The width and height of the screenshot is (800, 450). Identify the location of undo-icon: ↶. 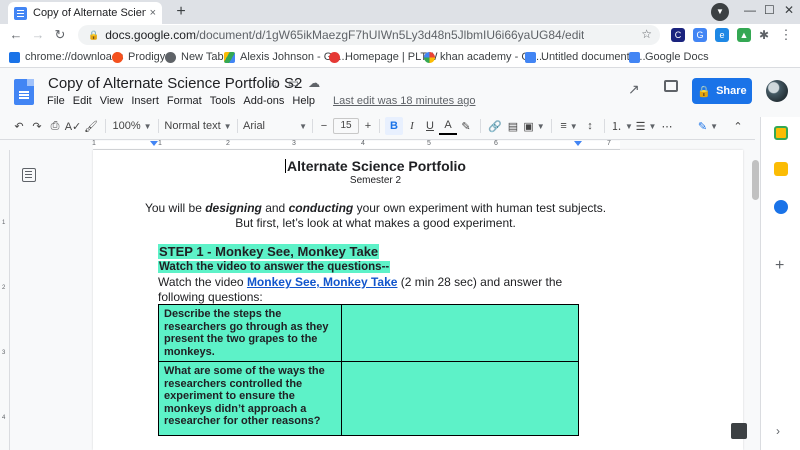
(19, 126).